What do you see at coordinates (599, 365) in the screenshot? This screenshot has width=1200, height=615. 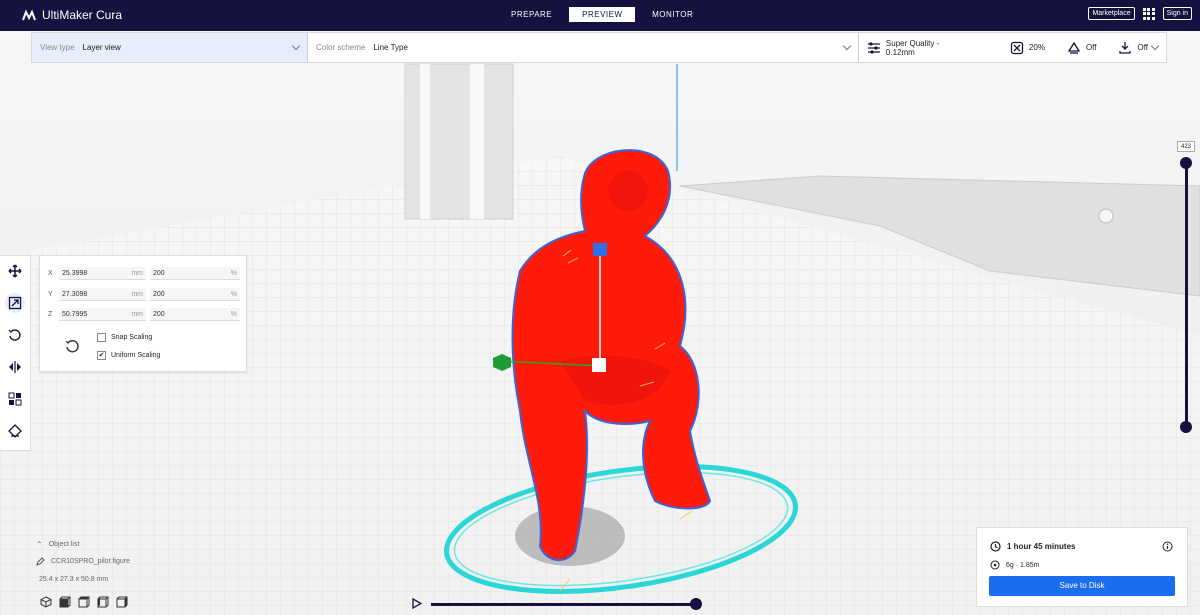 I see `gizmo-center-handle` at bounding box center [599, 365].